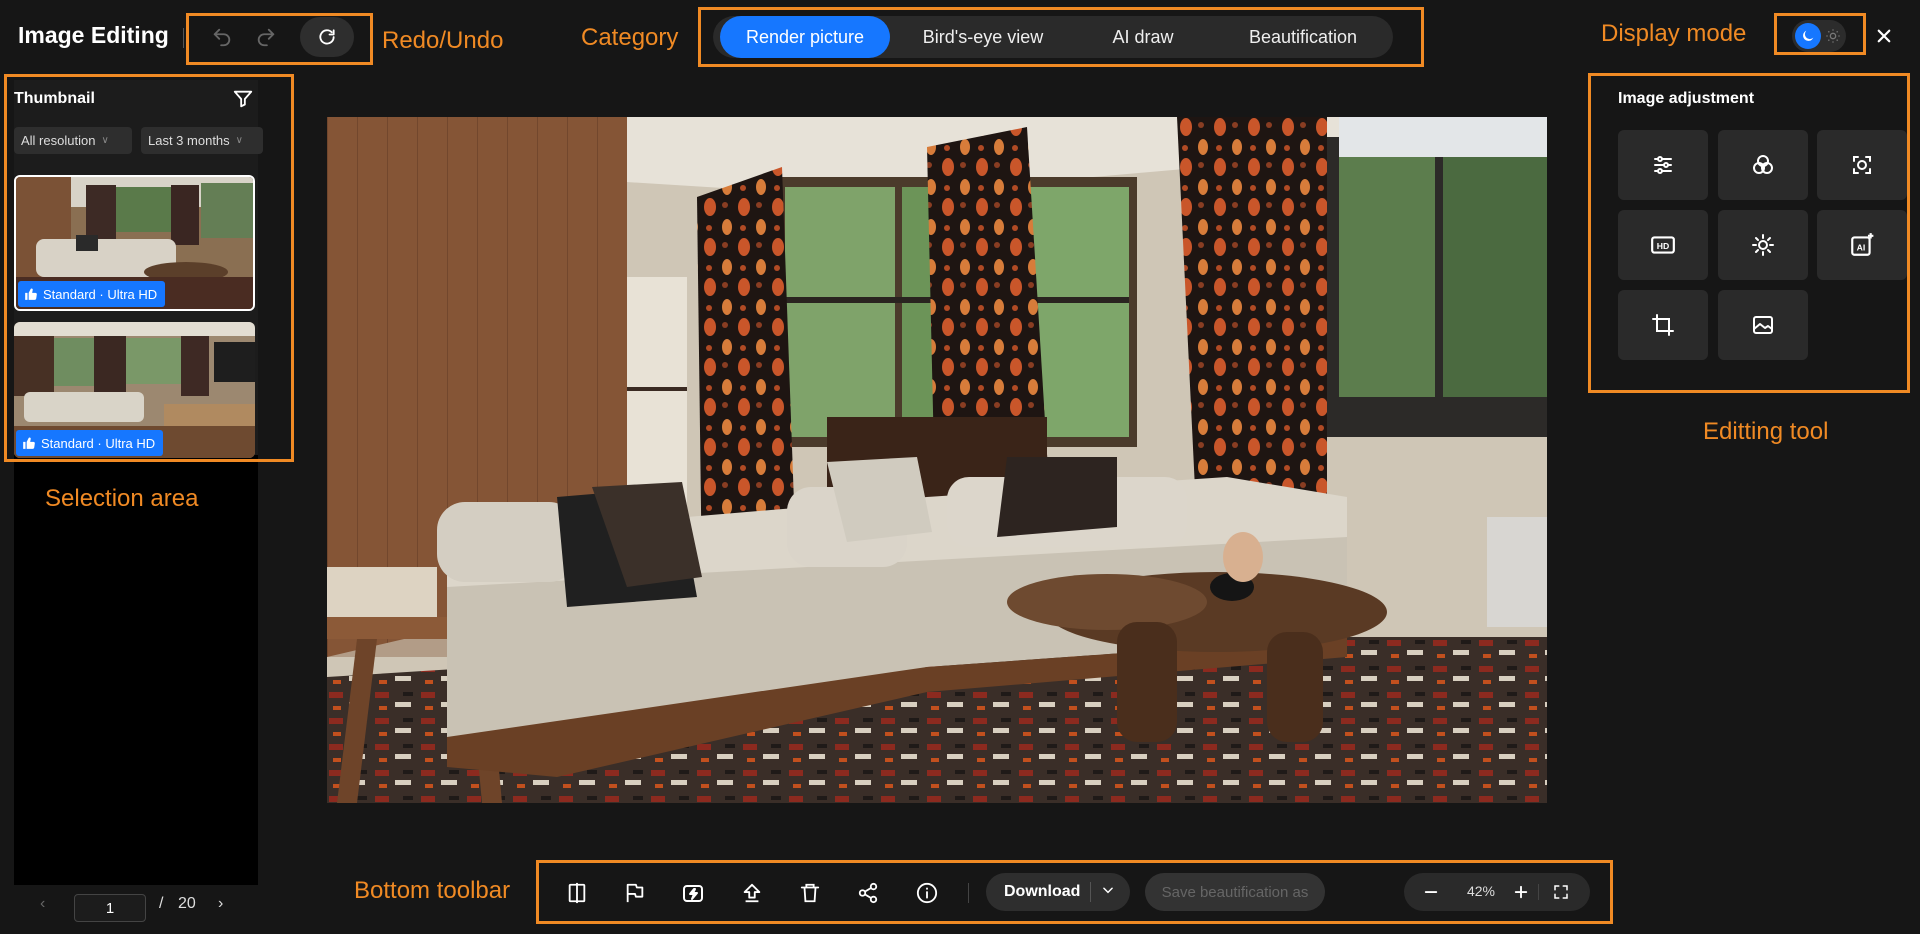 The width and height of the screenshot is (1920, 934). I want to click on annotation-label-selection-area: Selection area, so click(122, 498).